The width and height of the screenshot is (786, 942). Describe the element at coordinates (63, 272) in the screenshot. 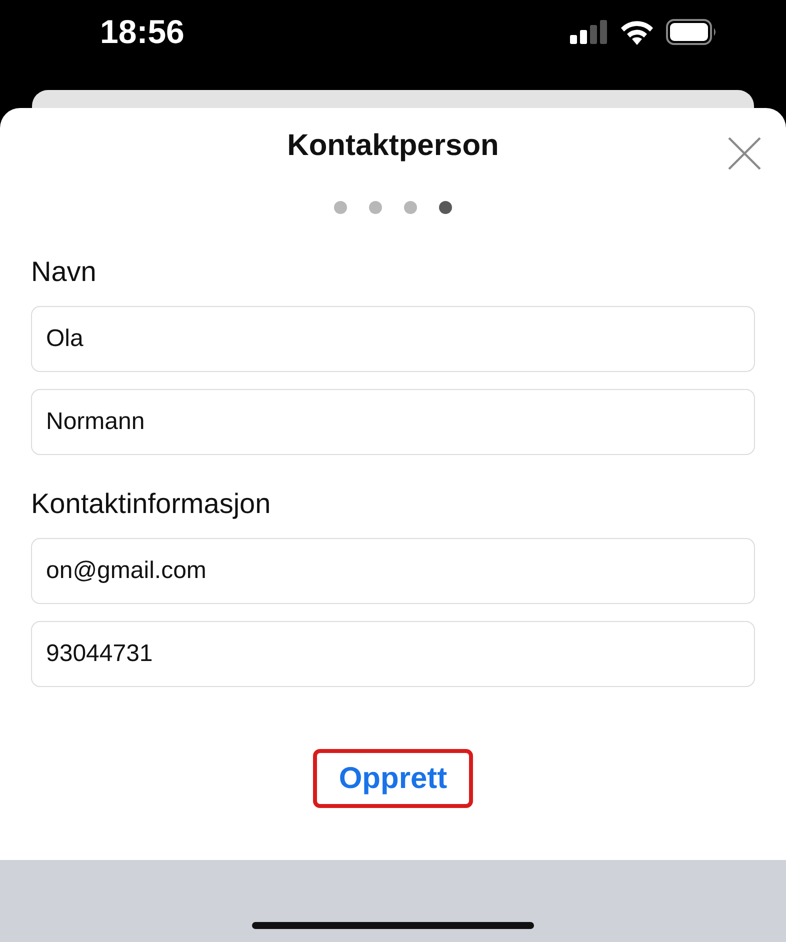

I see `section-label: Navn` at that location.